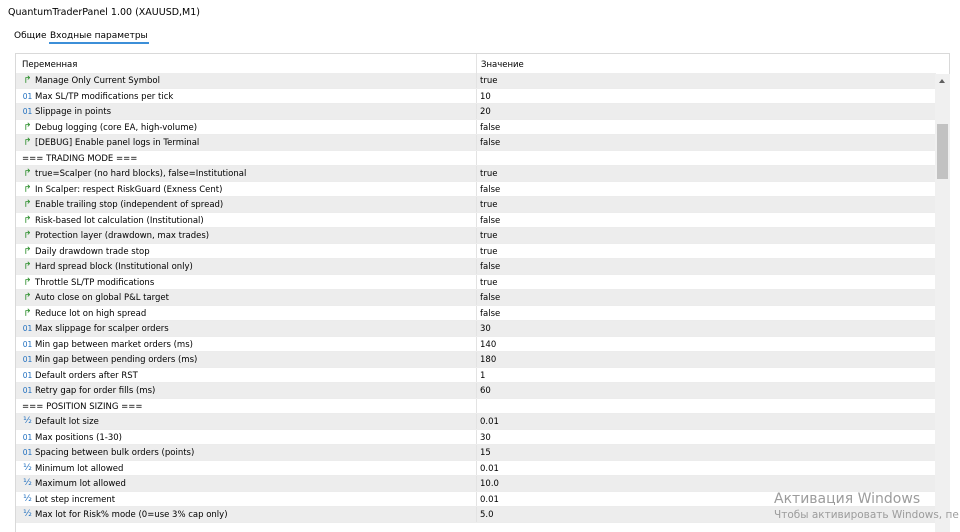 Image resolution: width=960 pixels, height=532 pixels. I want to click on grid-header: Переменная Значение, so click(476, 64).